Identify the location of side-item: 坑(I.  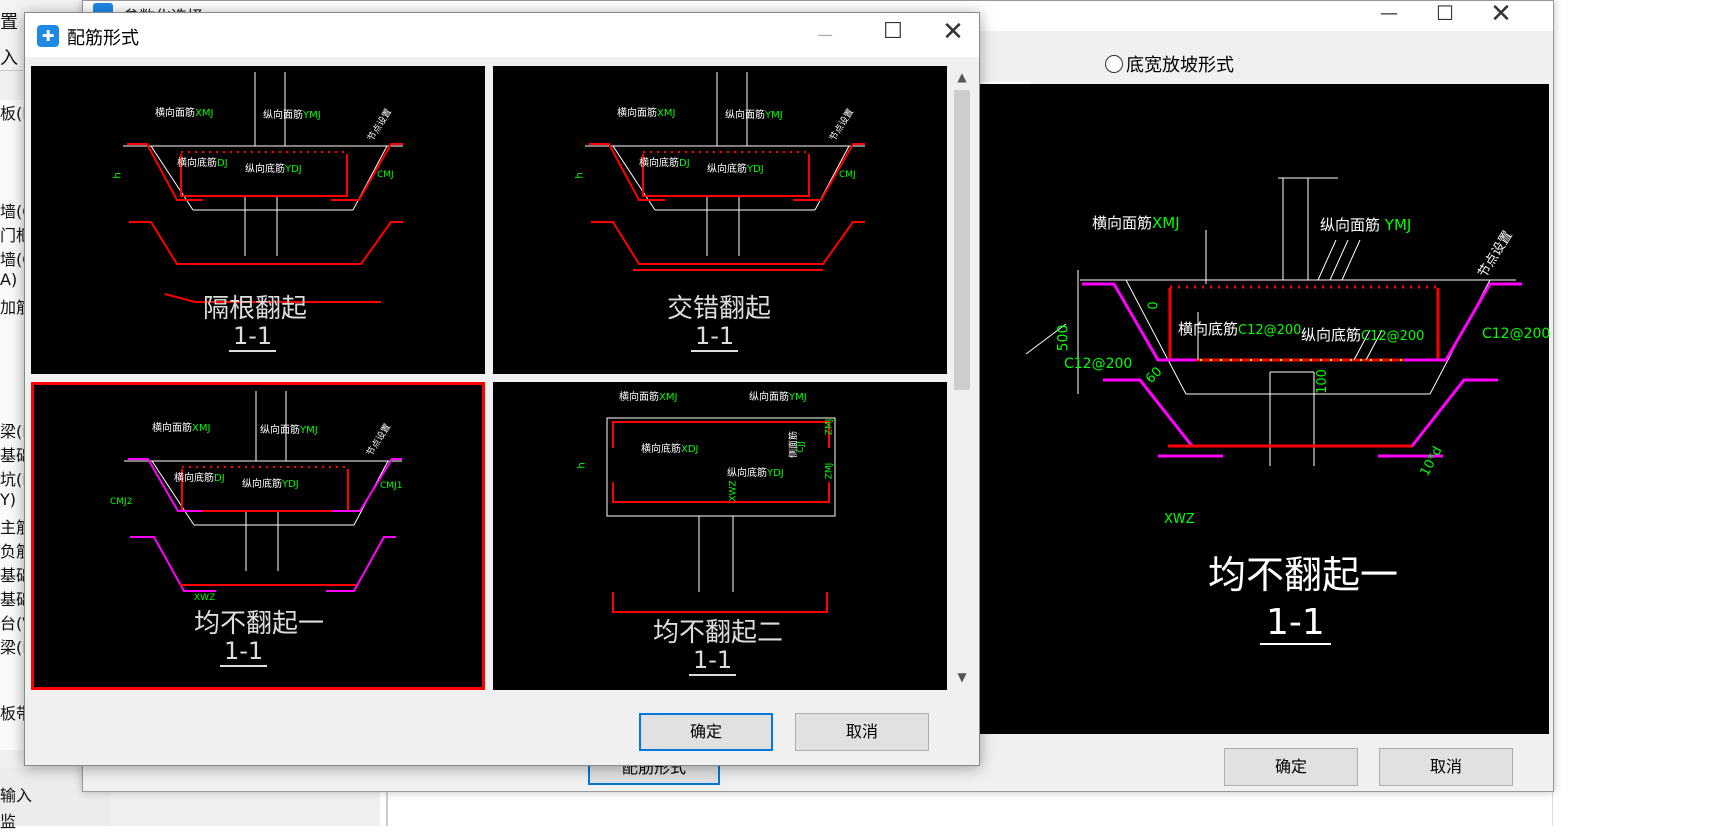
(13, 478).